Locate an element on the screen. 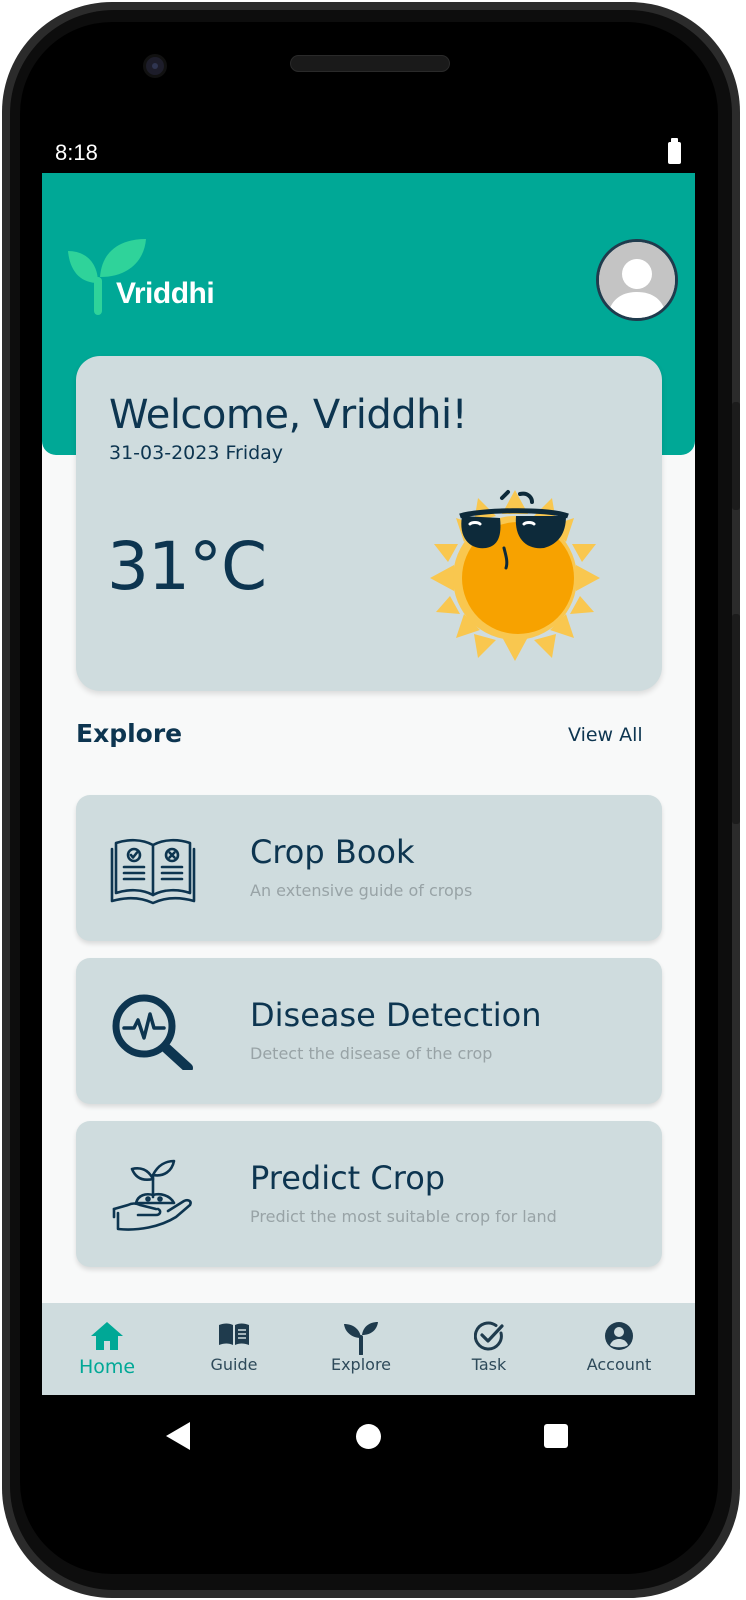 This screenshot has width=746, height=1600. welcome-heading: Welcome, Vriddhi! is located at coordinates (288, 415).